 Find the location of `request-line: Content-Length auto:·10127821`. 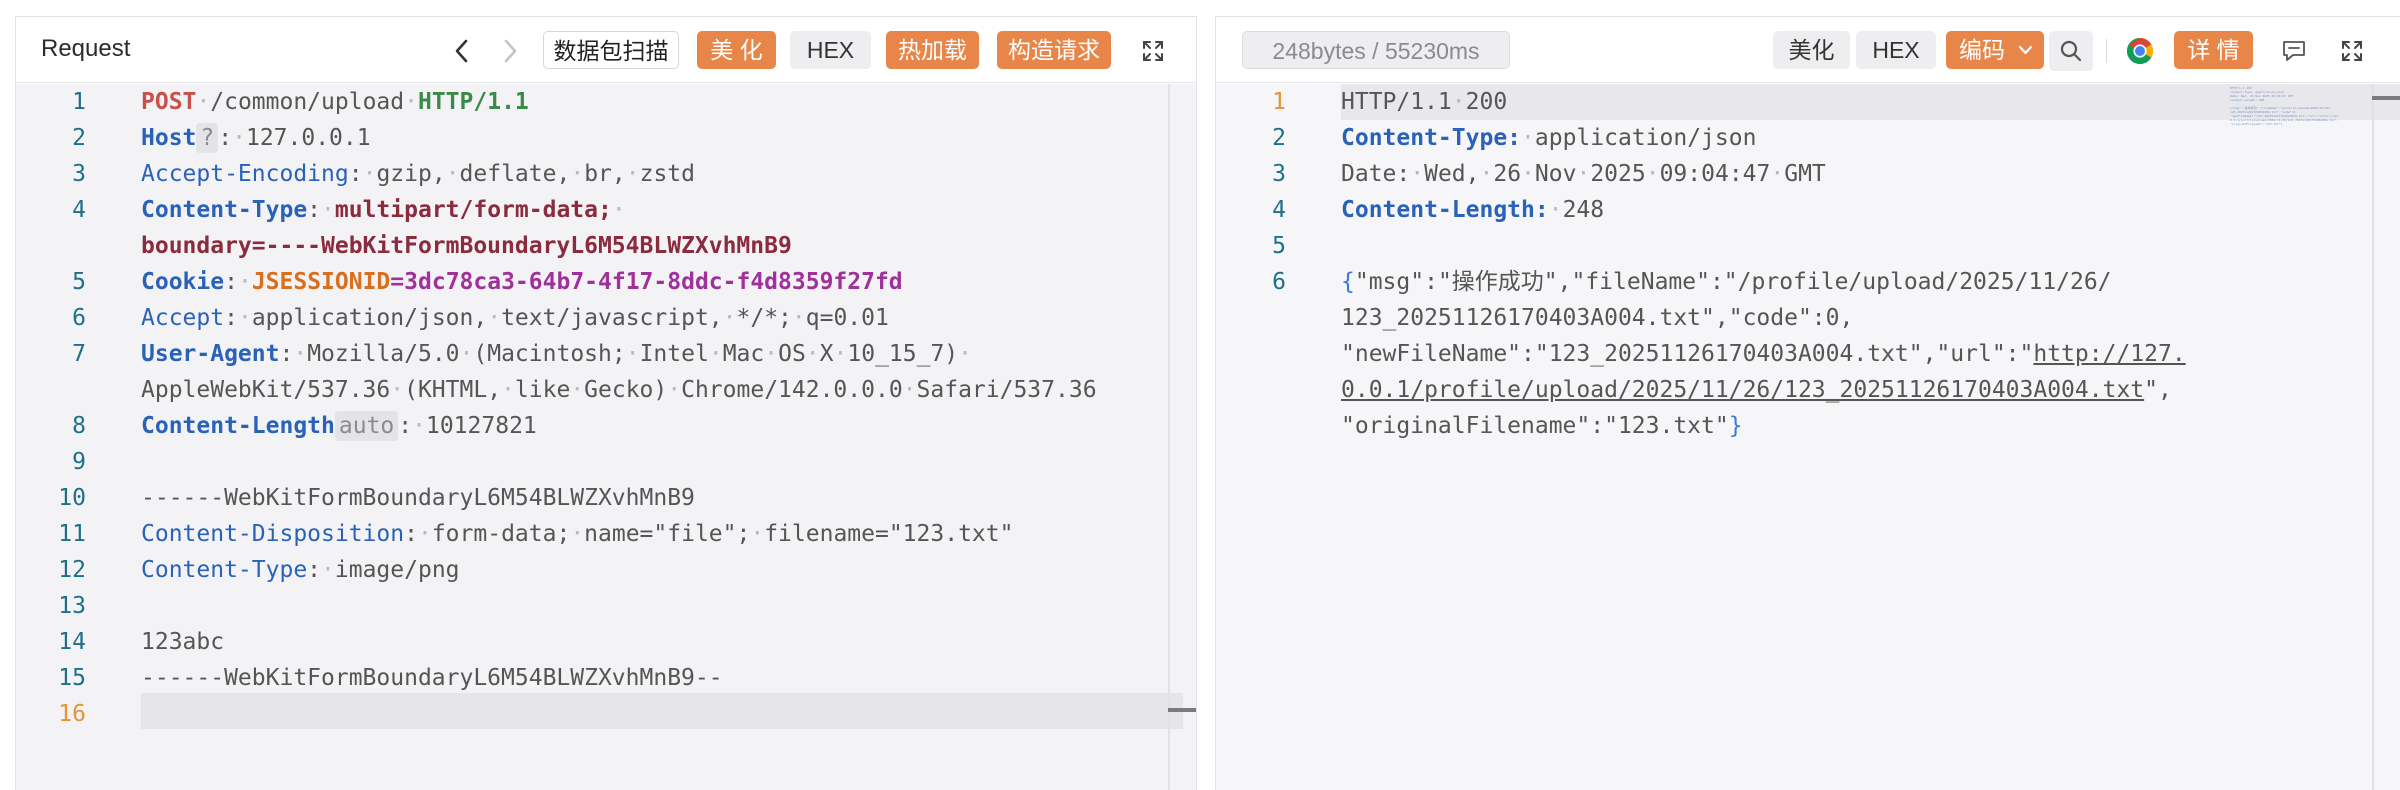

request-line: Content-Length auto:·10127821 is located at coordinates (339, 426).